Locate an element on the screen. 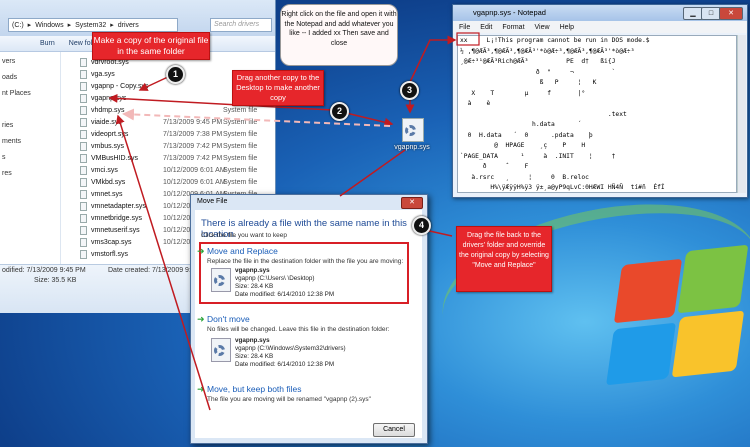 The height and width of the screenshot is (447, 750). breadcrumb-item-system32: System32 is located at coordinates (90, 25).